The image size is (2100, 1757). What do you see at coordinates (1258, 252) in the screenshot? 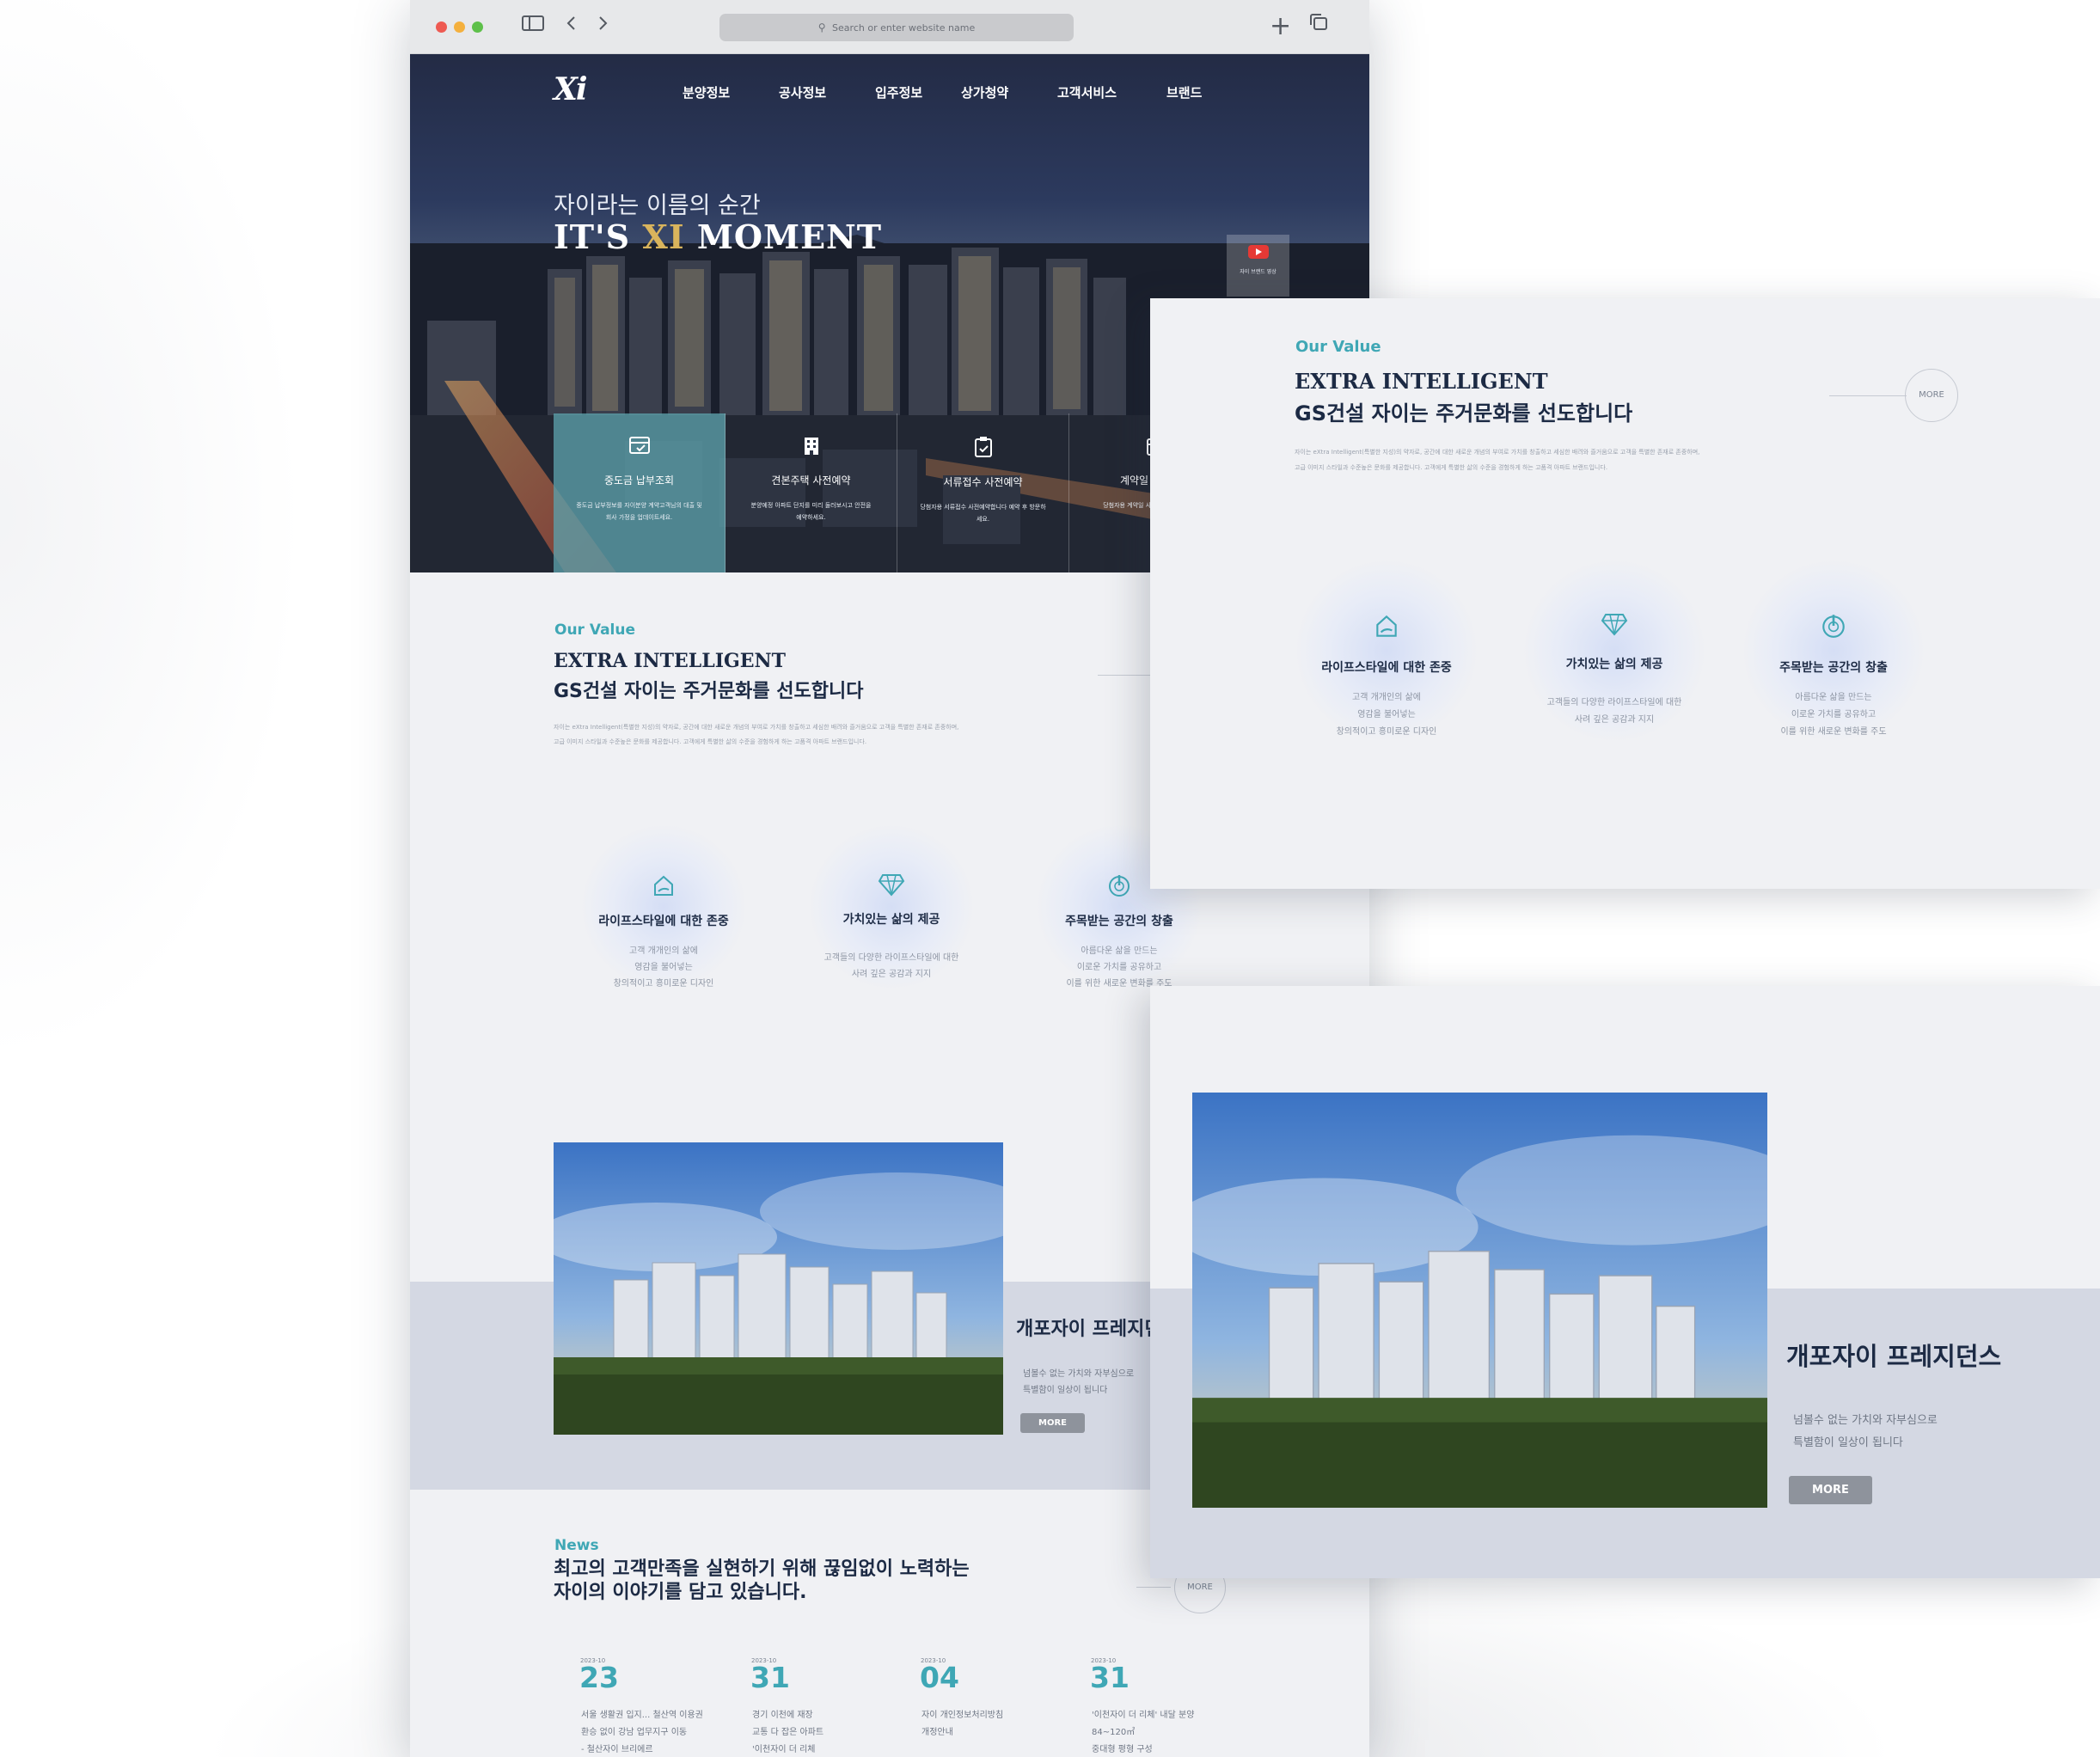
I see `youtube-play-icon` at bounding box center [1258, 252].